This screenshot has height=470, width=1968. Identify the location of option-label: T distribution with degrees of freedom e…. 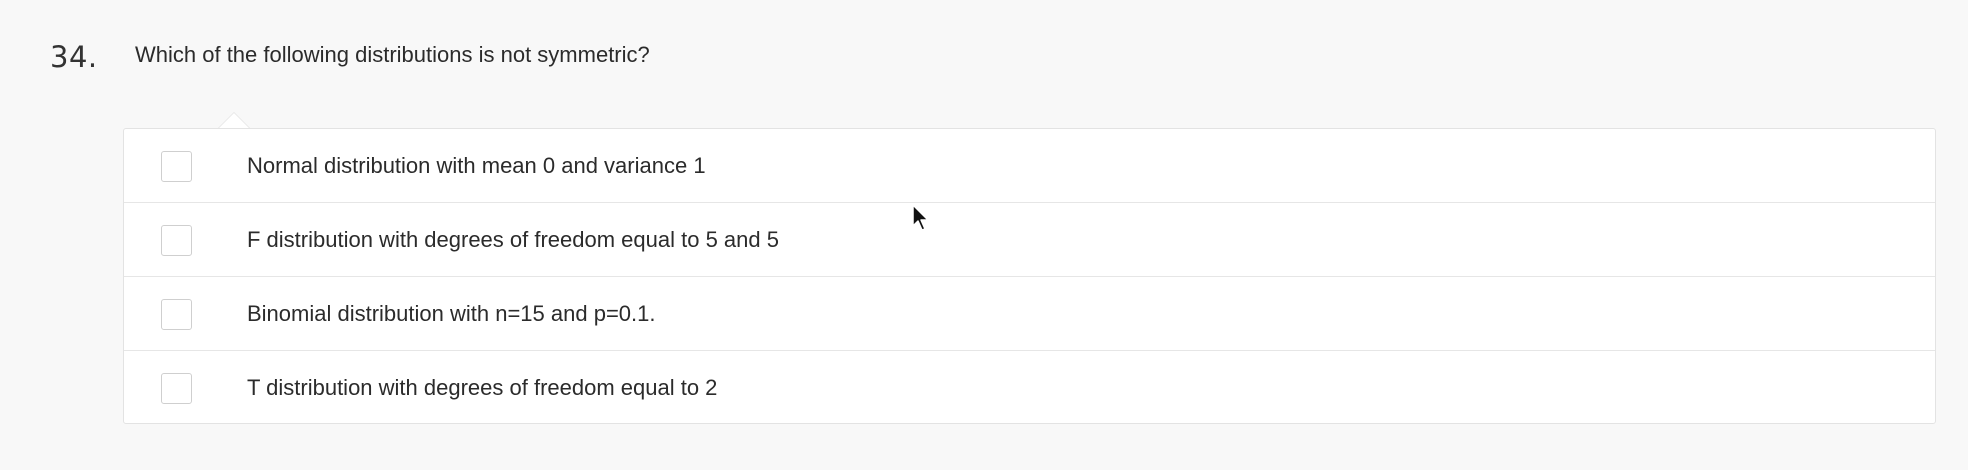
(482, 387).